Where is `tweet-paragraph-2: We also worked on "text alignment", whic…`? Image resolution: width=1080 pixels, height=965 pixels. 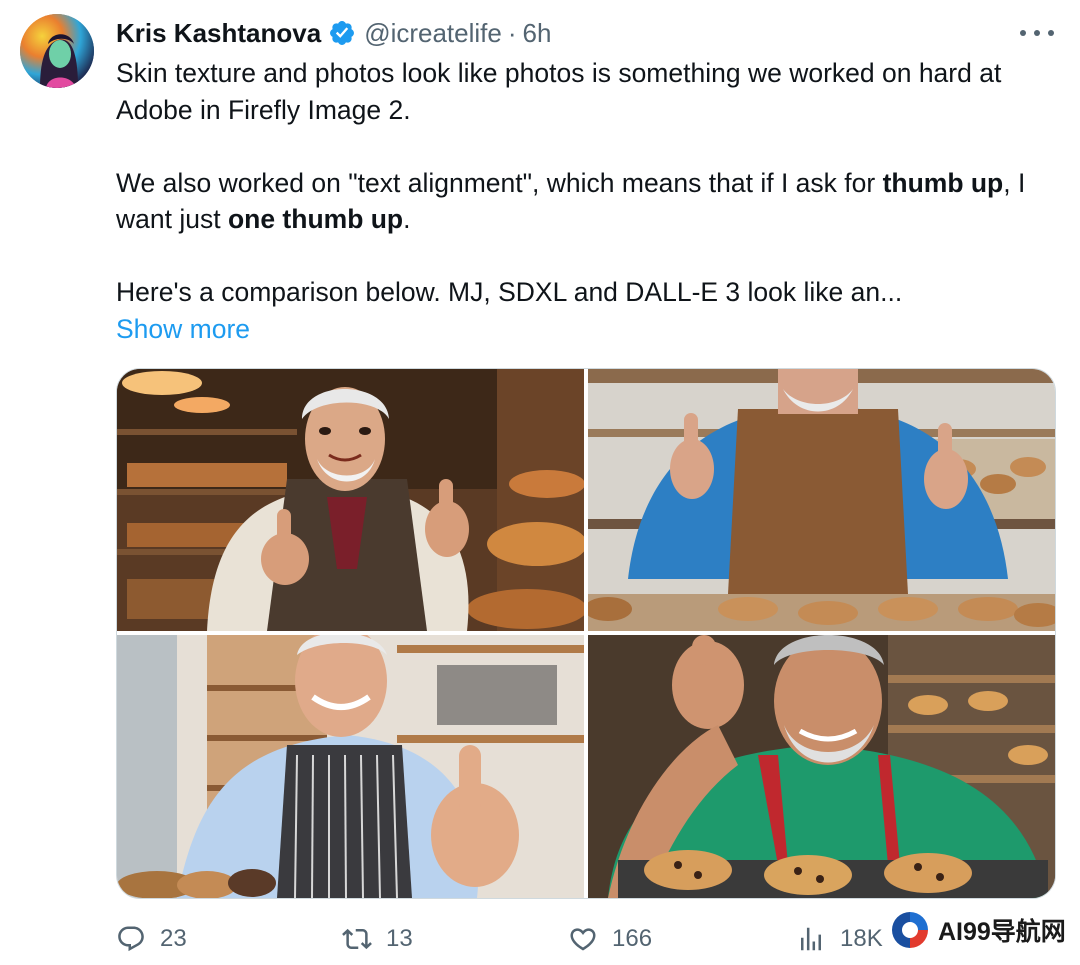 tweet-paragraph-2: We also worked on "text alignment", whic… is located at coordinates (583, 201).